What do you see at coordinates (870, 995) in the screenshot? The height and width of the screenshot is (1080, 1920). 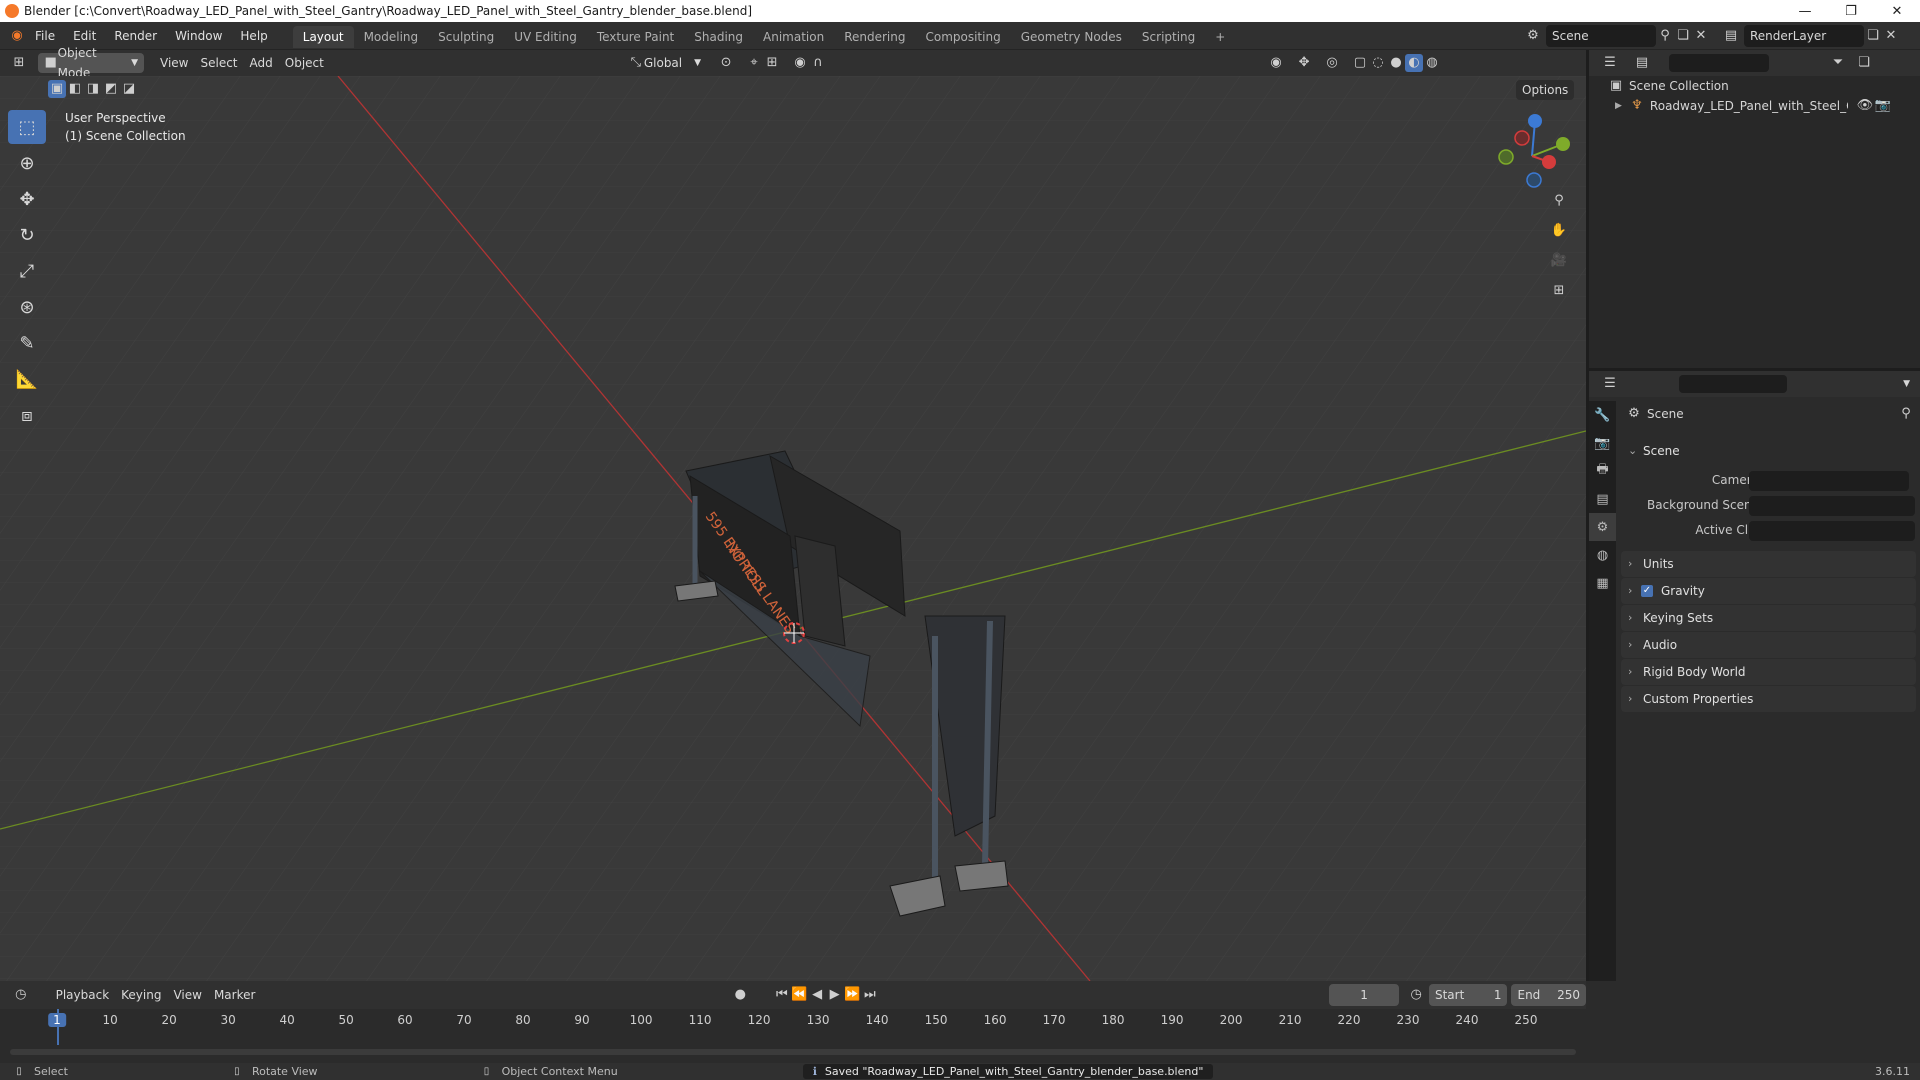 I see `jump-end-icon: ⏭` at bounding box center [870, 995].